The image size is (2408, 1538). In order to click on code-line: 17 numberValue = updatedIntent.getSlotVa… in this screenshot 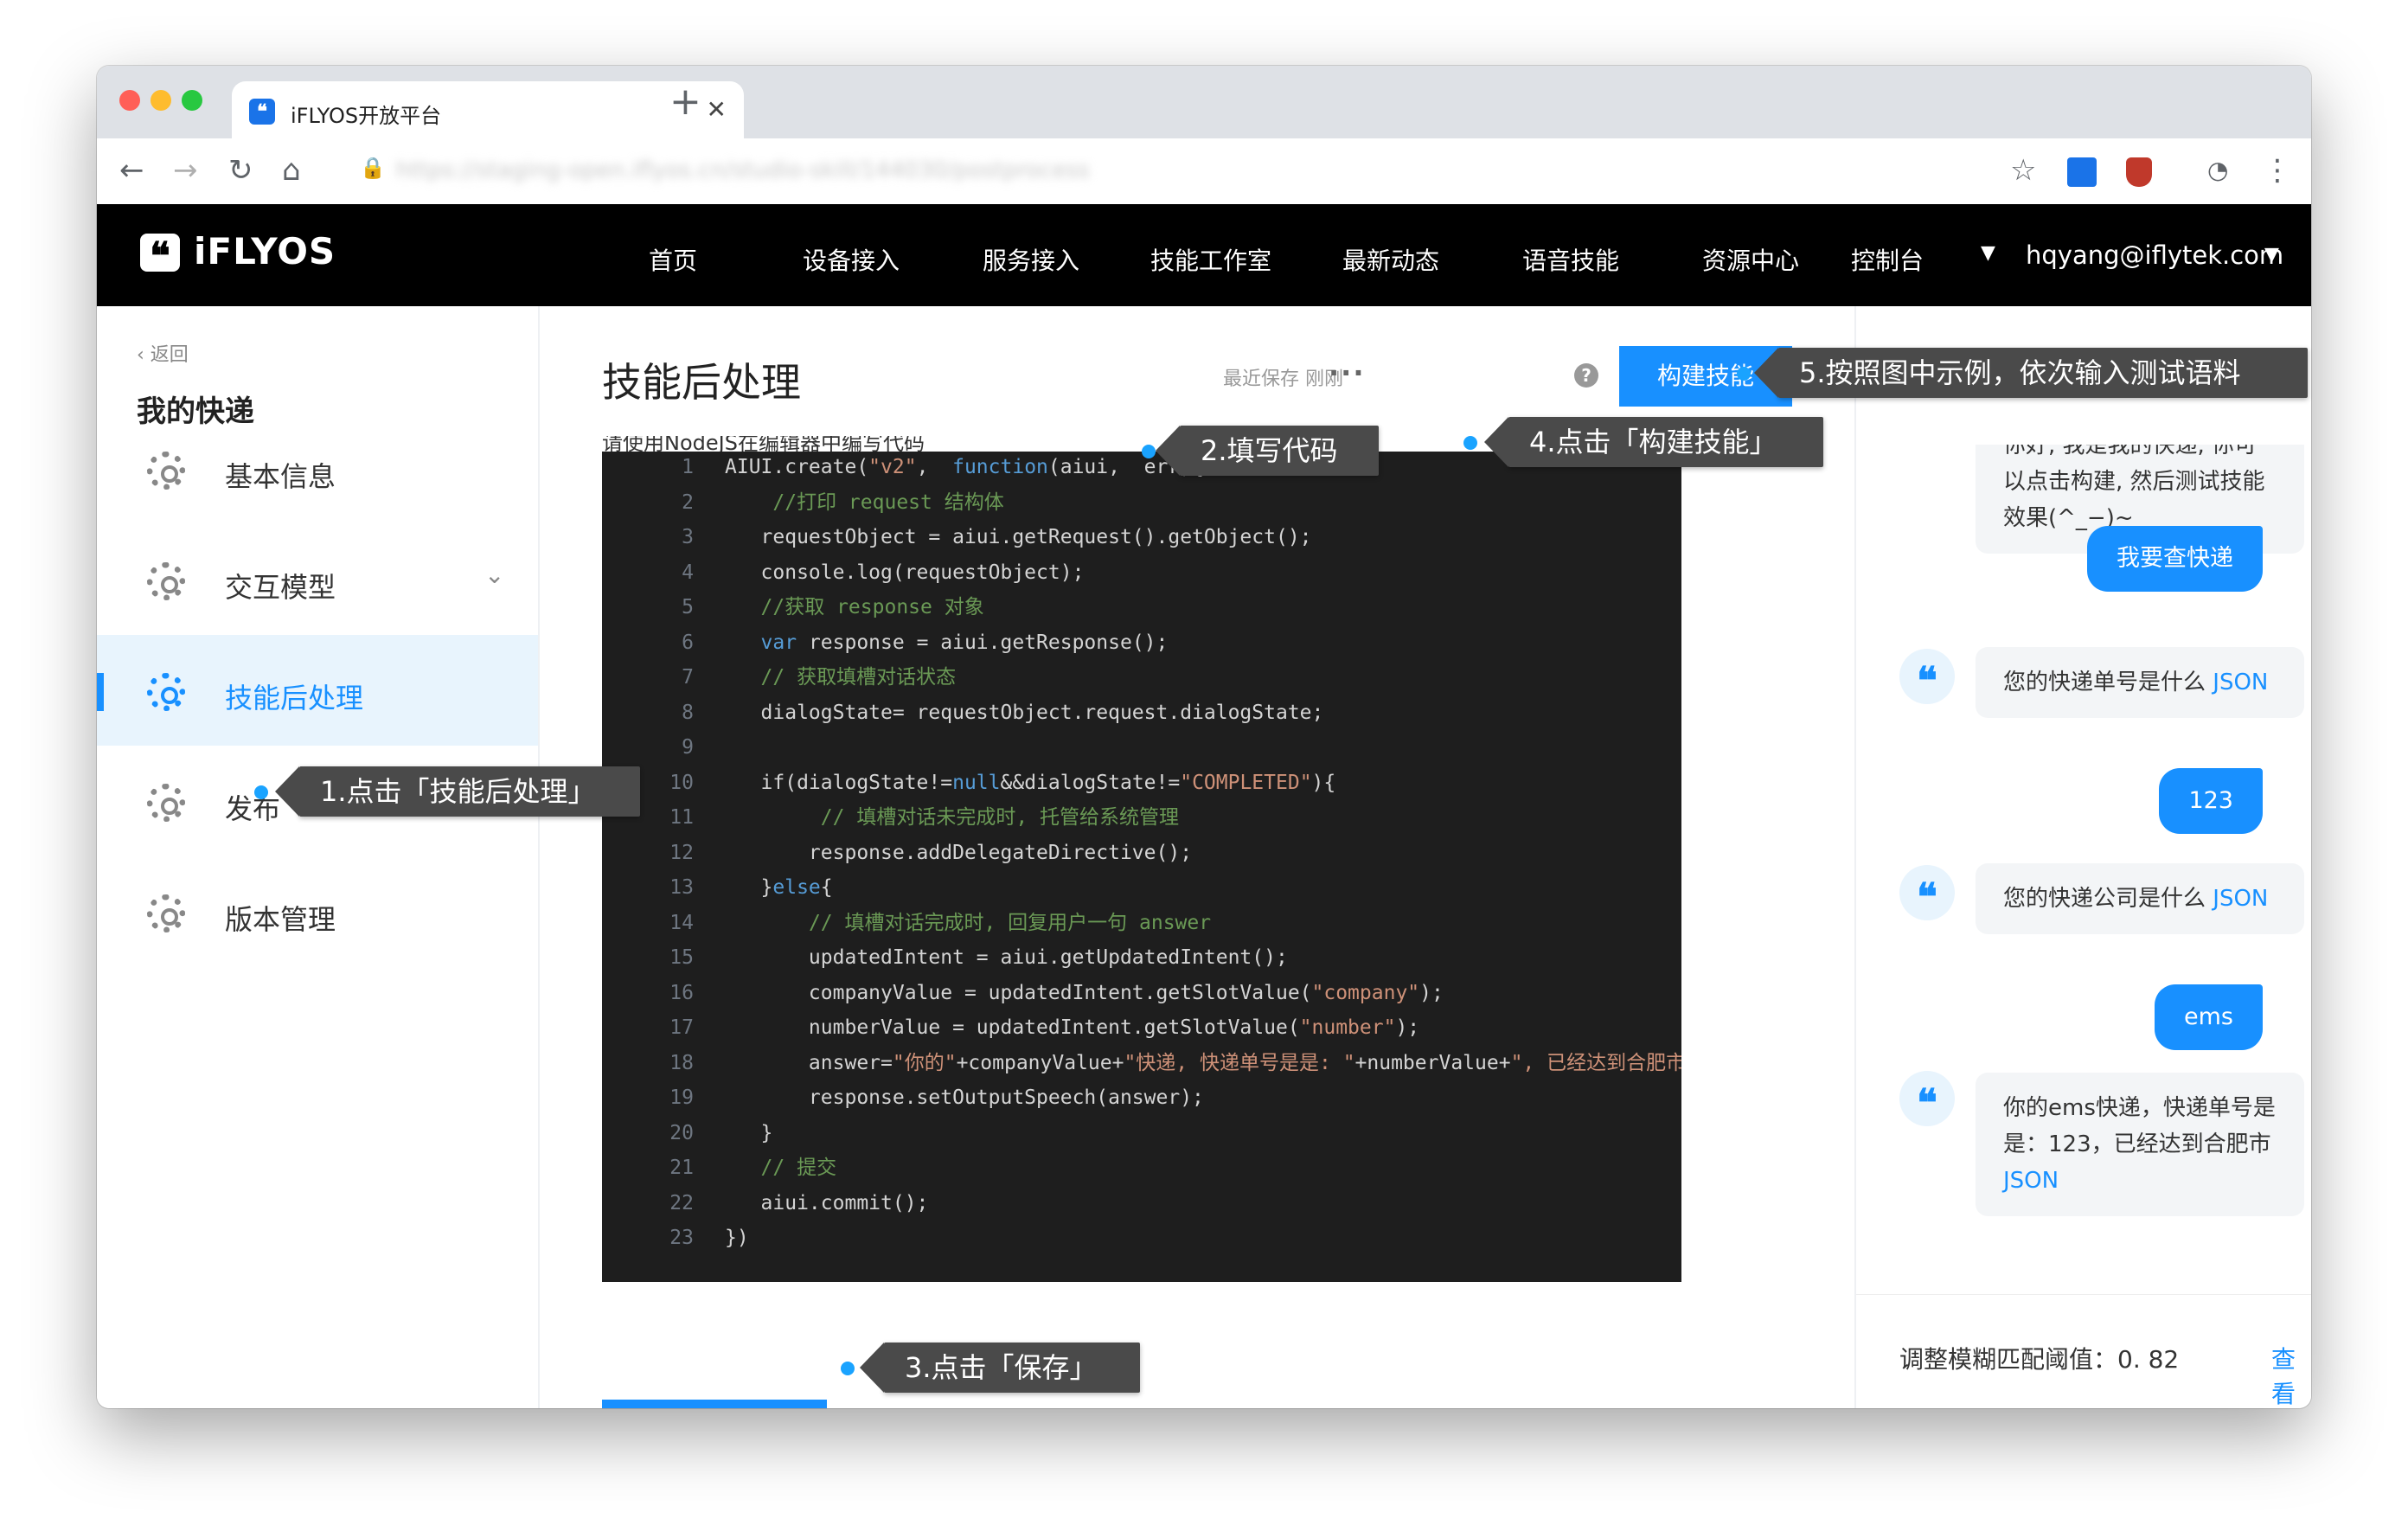, I will do `click(1141, 1027)`.